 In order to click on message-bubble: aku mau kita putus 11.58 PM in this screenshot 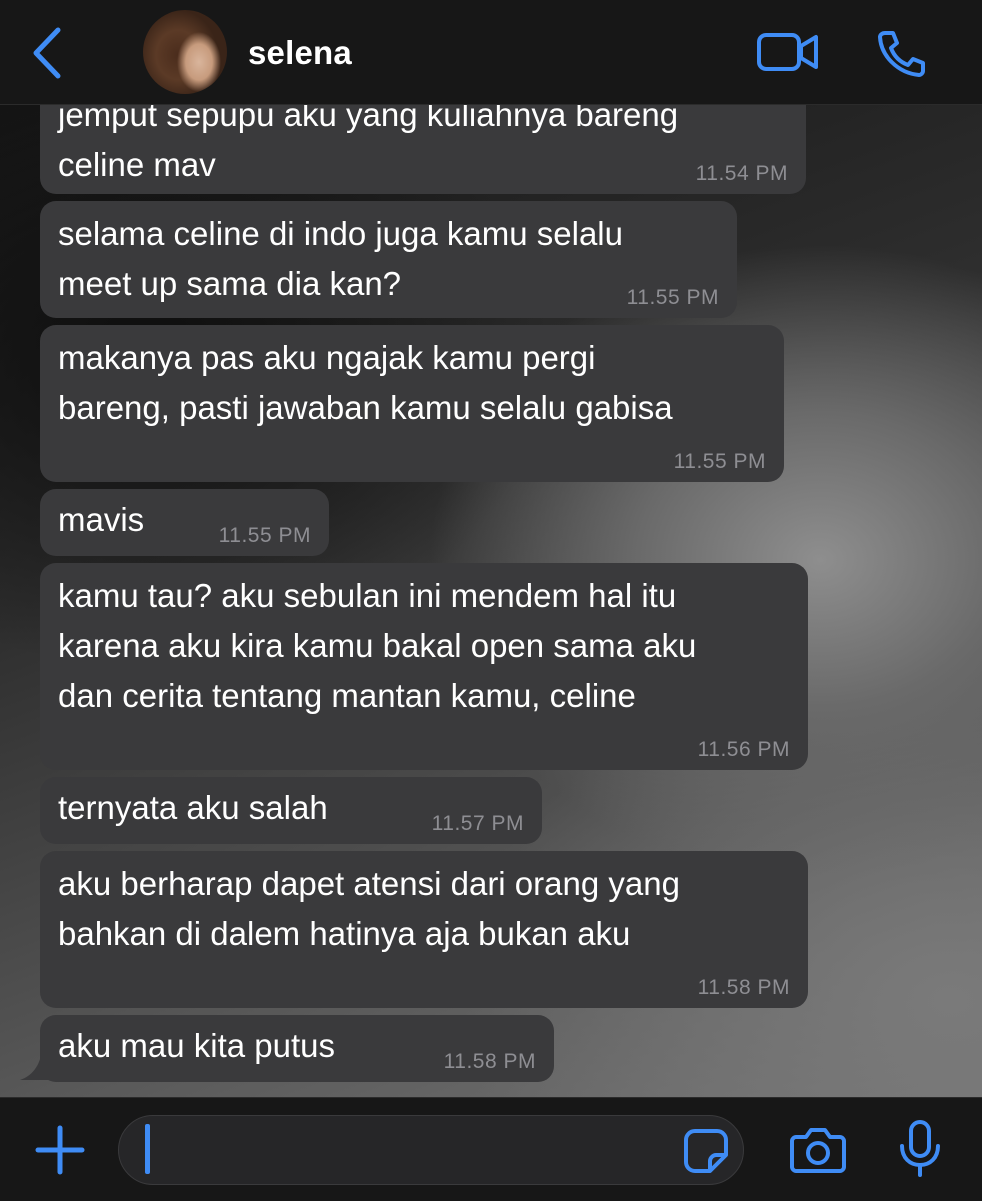, I will do `click(297, 1048)`.